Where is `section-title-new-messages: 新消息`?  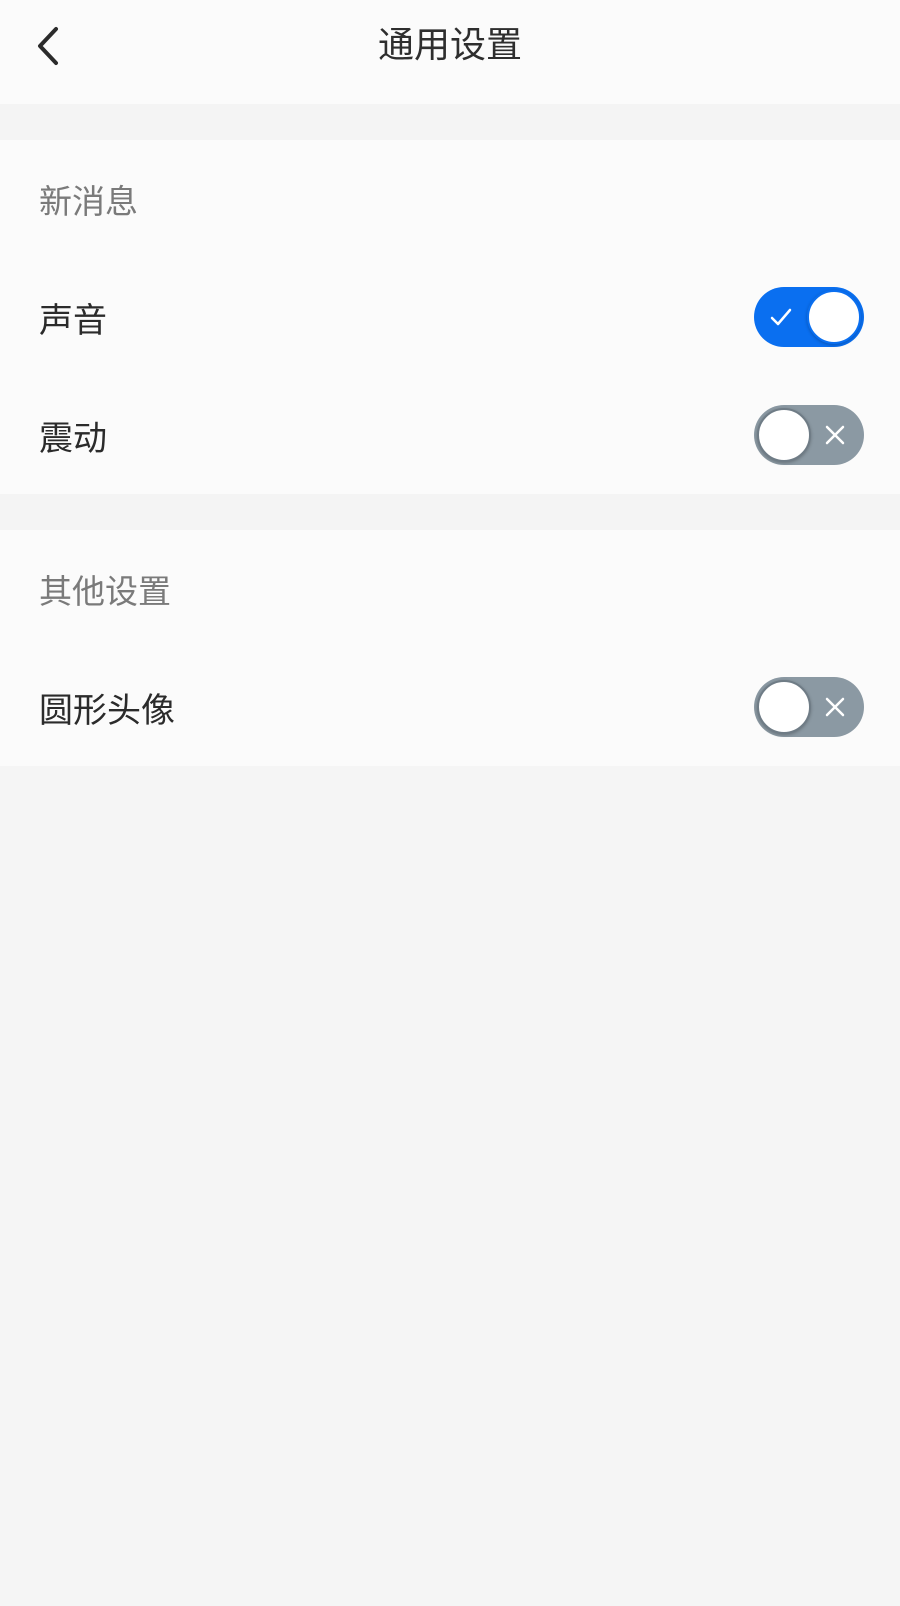 section-title-new-messages: 新消息 is located at coordinates (450, 199).